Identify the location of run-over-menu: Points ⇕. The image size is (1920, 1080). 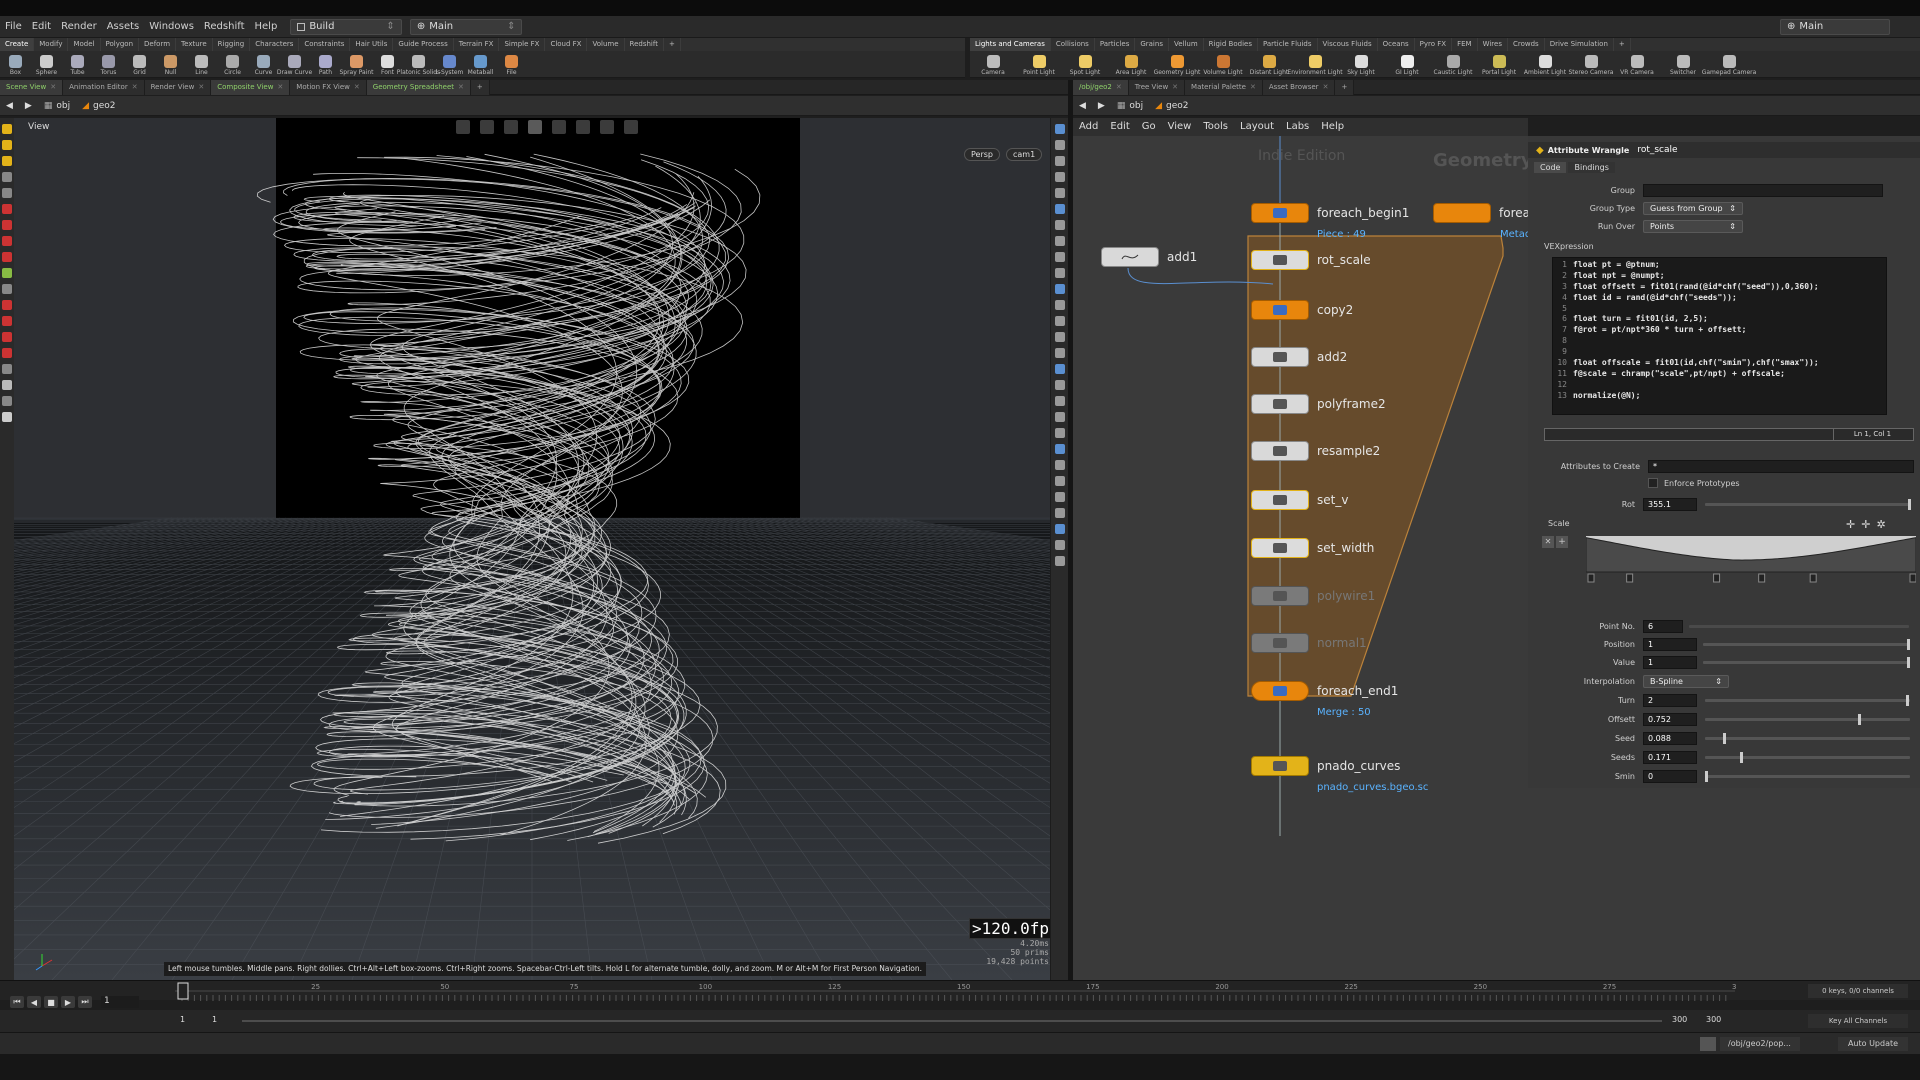
(1693, 226).